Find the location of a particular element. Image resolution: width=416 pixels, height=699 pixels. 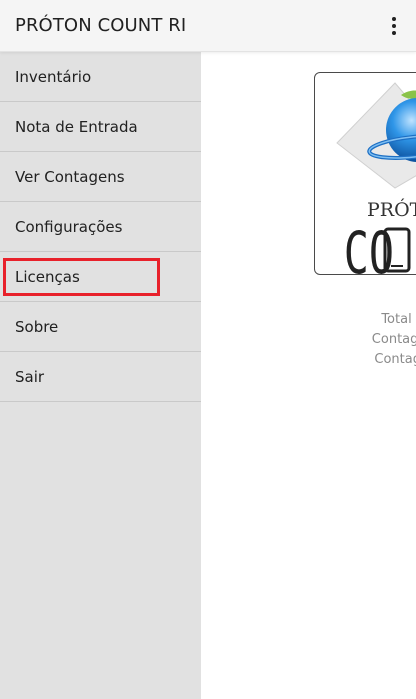

drawer-item-sair: Sair is located at coordinates (100, 377).